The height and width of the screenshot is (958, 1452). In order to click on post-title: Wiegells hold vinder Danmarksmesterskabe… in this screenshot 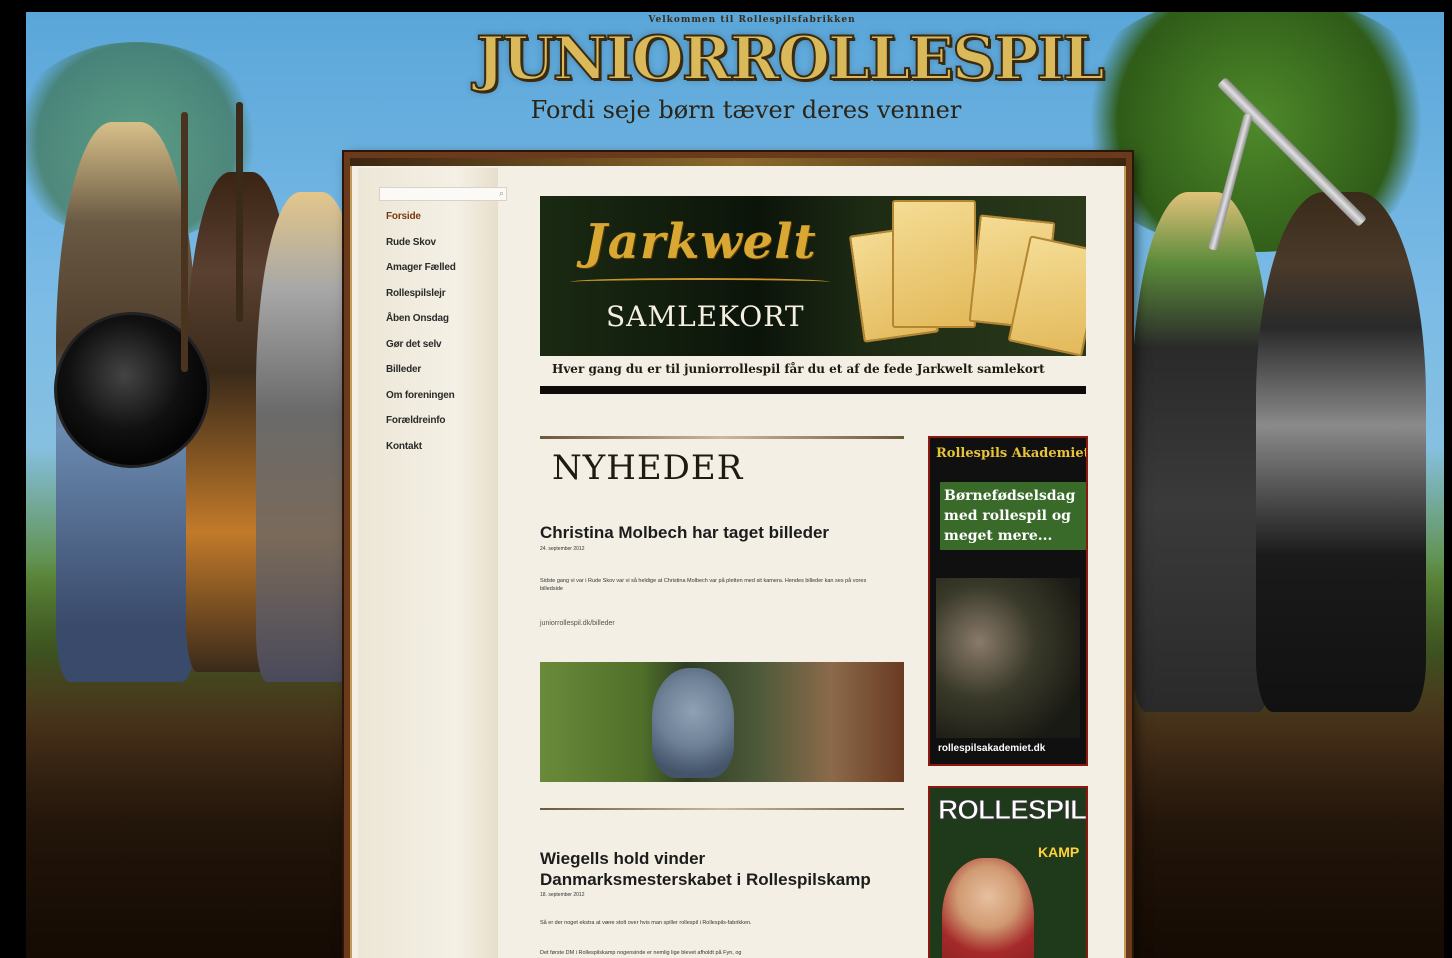, I will do `click(720, 869)`.